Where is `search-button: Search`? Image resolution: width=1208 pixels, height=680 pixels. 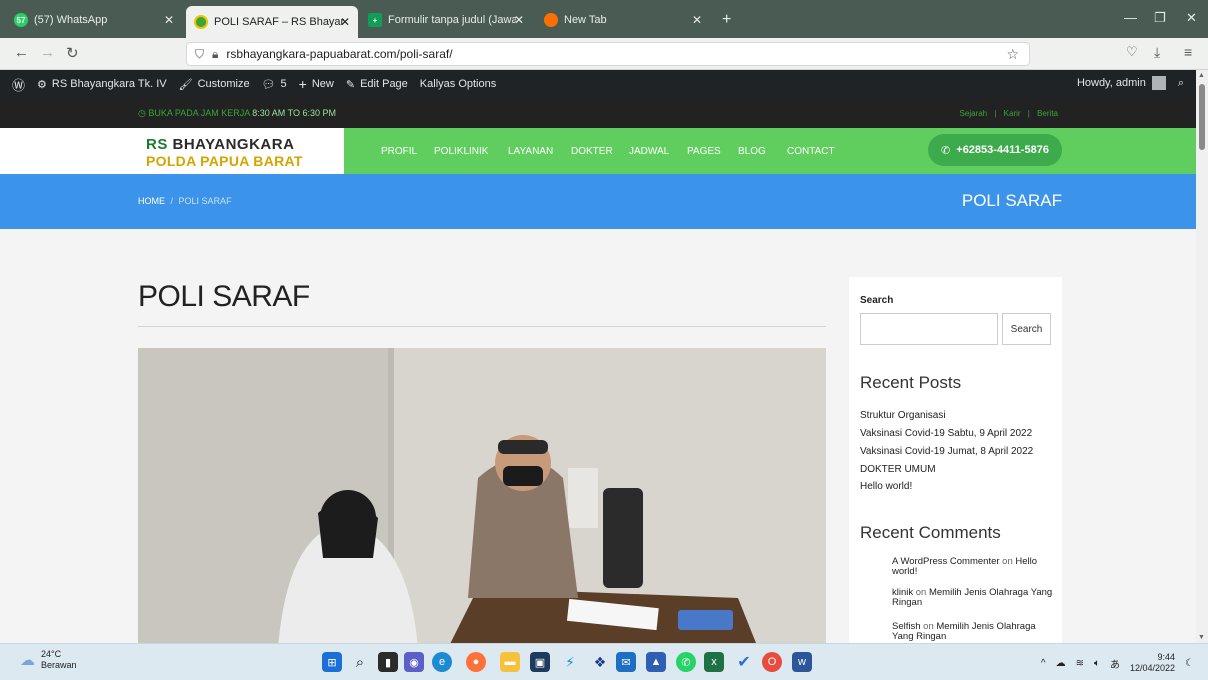 search-button: Search is located at coordinates (1026, 329).